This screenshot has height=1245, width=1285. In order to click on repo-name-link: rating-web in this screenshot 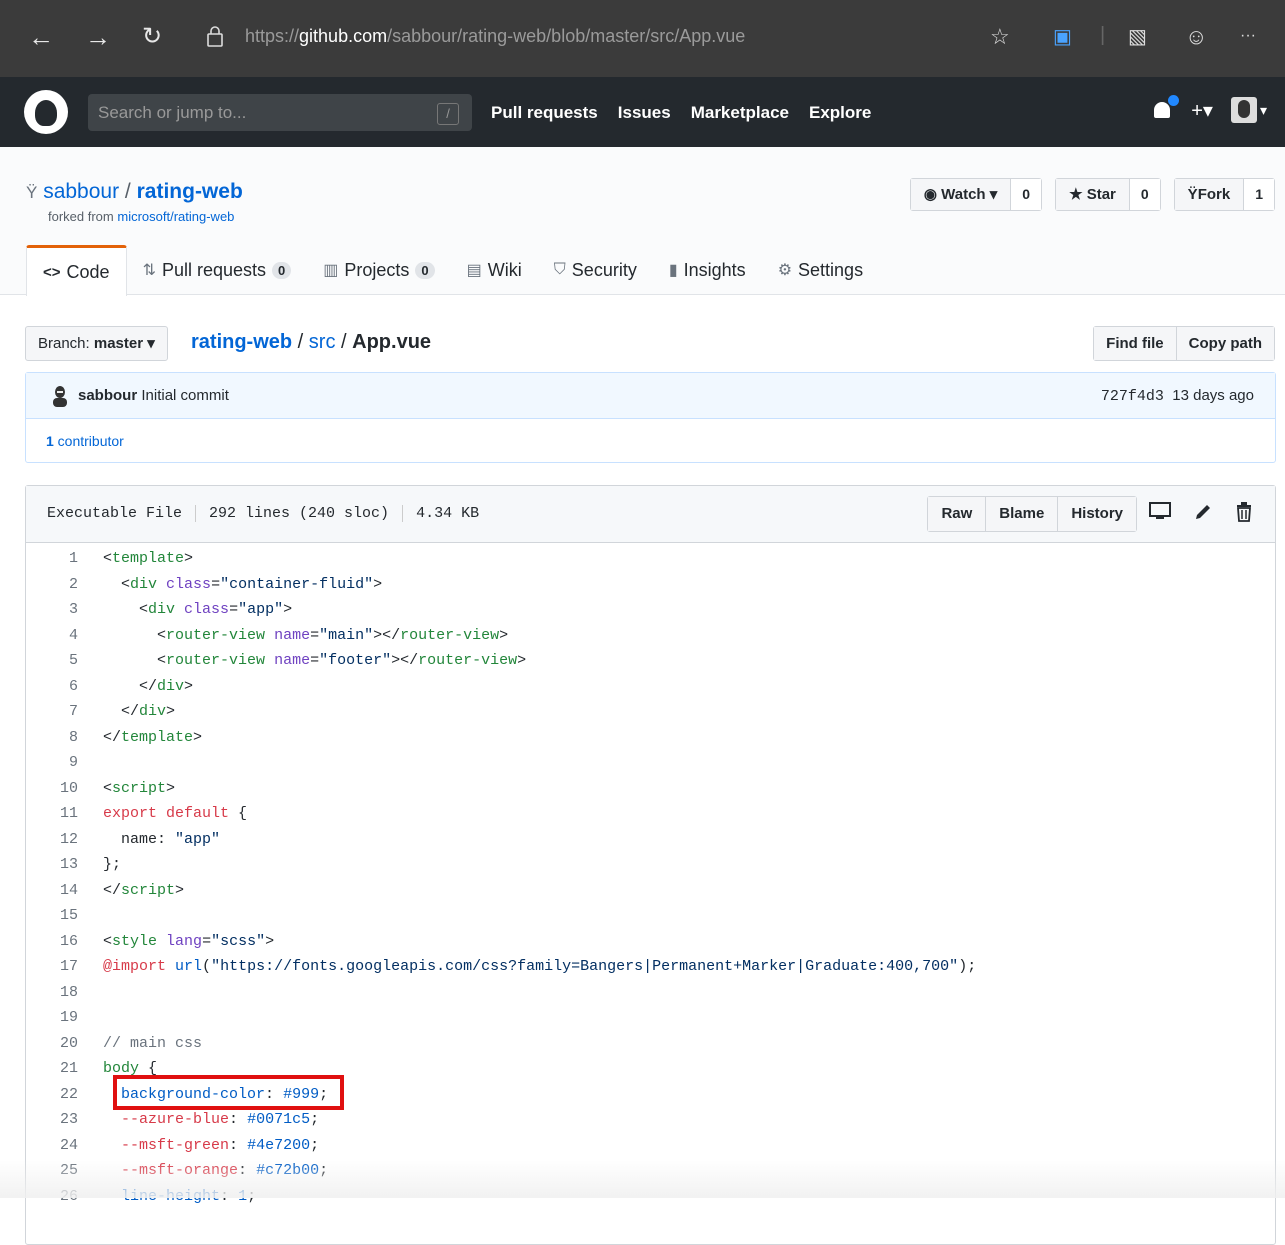, I will do `click(190, 191)`.